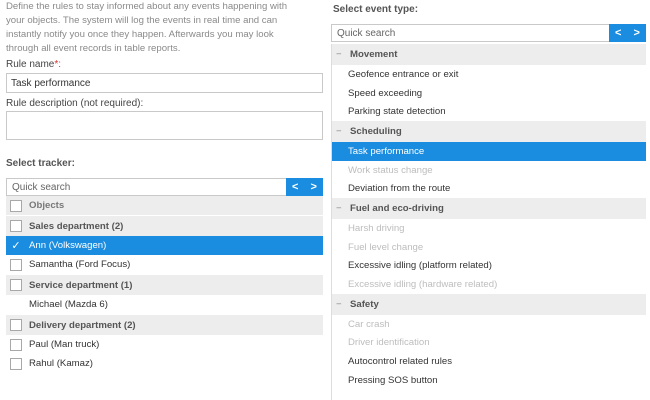  What do you see at coordinates (637, 33) in the screenshot?
I see `event-next-button: >` at bounding box center [637, 33].